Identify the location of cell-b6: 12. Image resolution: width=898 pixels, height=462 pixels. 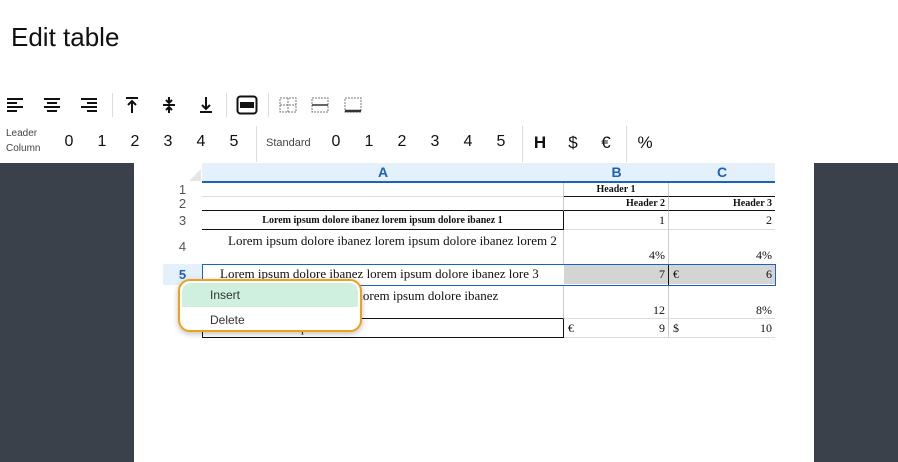
(616, 302).